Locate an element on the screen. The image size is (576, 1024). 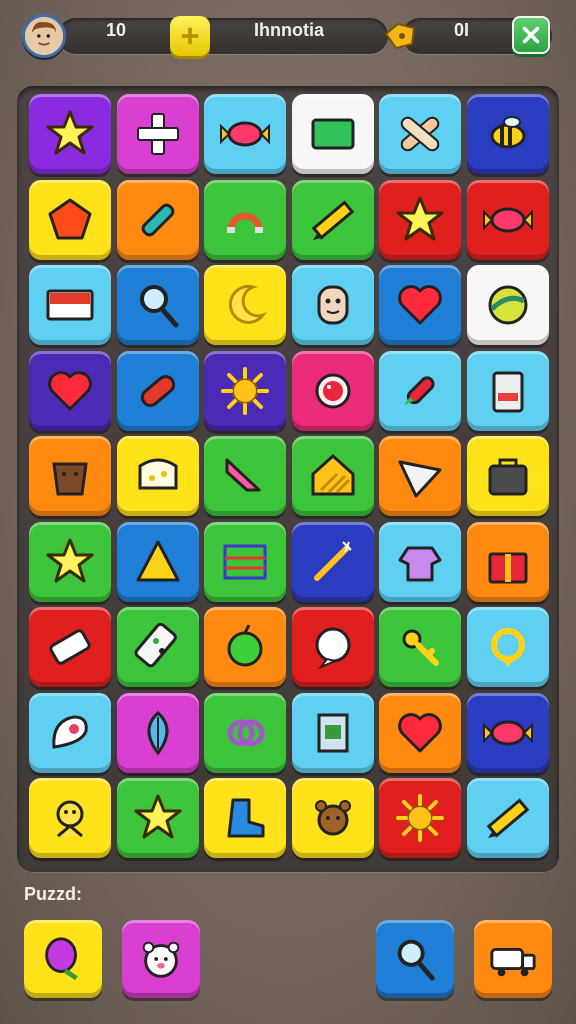
green-card-icon is located at coordinates (332, 134).